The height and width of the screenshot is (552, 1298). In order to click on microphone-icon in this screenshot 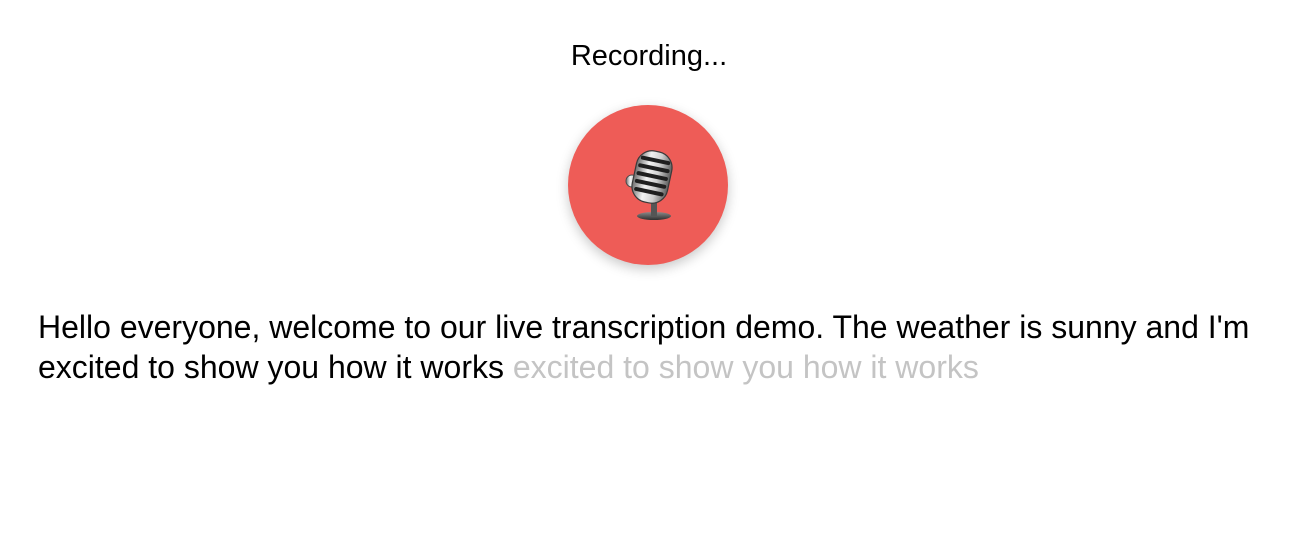, I will do `click(649, 185)`.